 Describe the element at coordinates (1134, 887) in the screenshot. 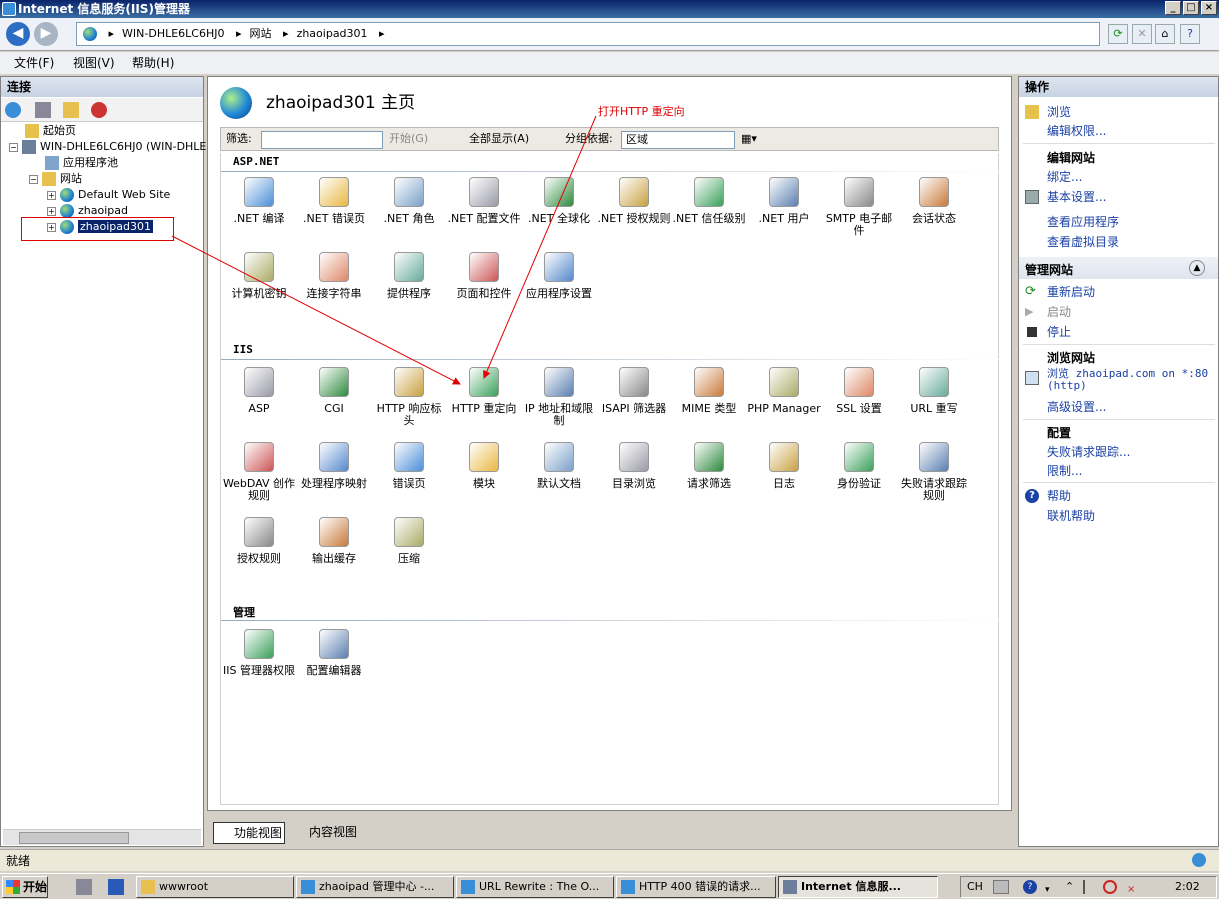

I see `volume-muted-icon: ×` at that location.